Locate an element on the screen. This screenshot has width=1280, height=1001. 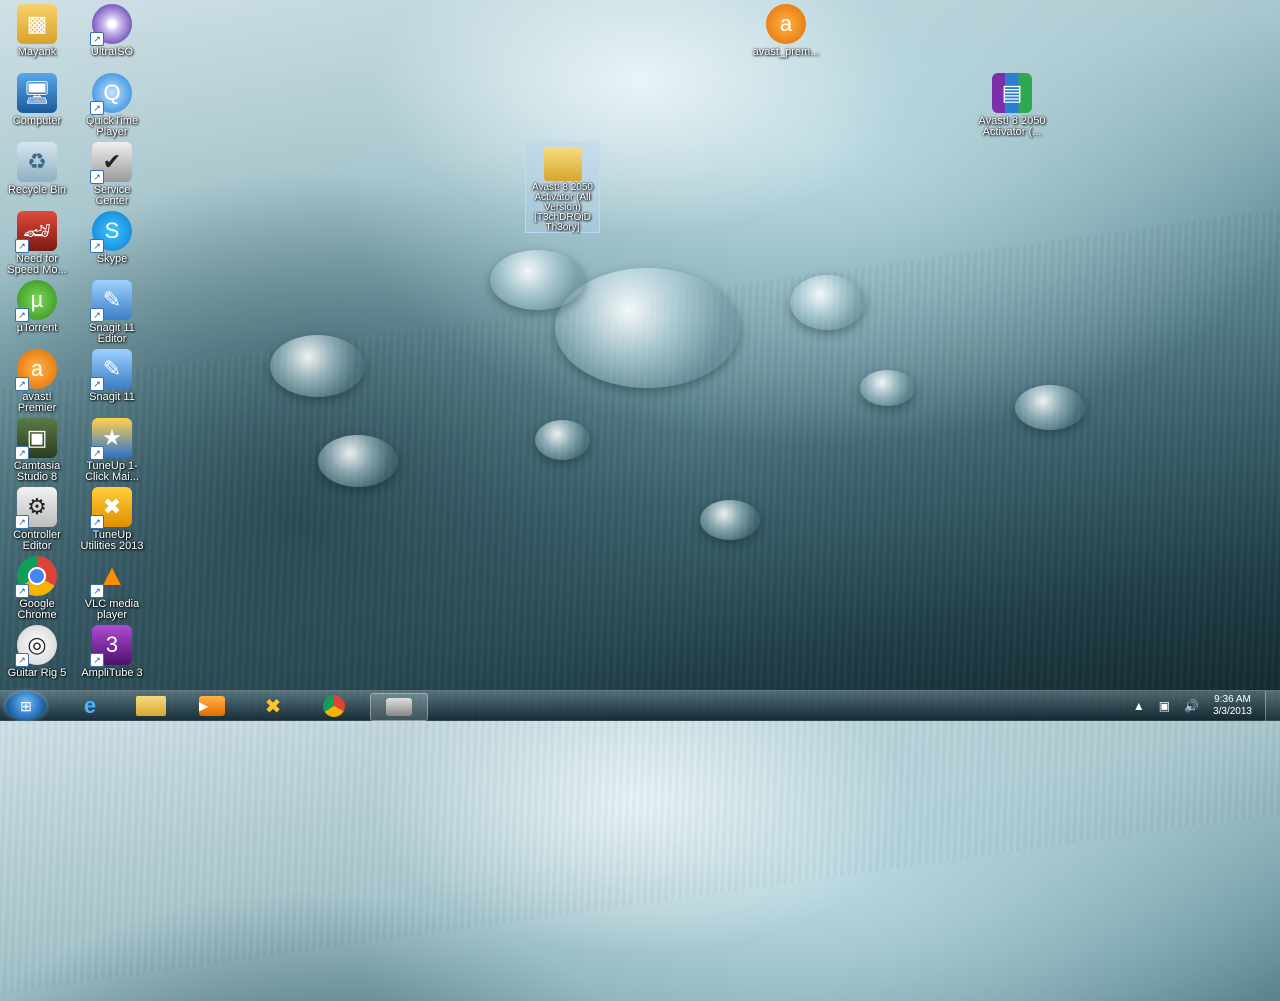
desktop-icon-guitar-rig: ↗ ◎ Guitar Rig 5 is located at coordinates (37, 652).